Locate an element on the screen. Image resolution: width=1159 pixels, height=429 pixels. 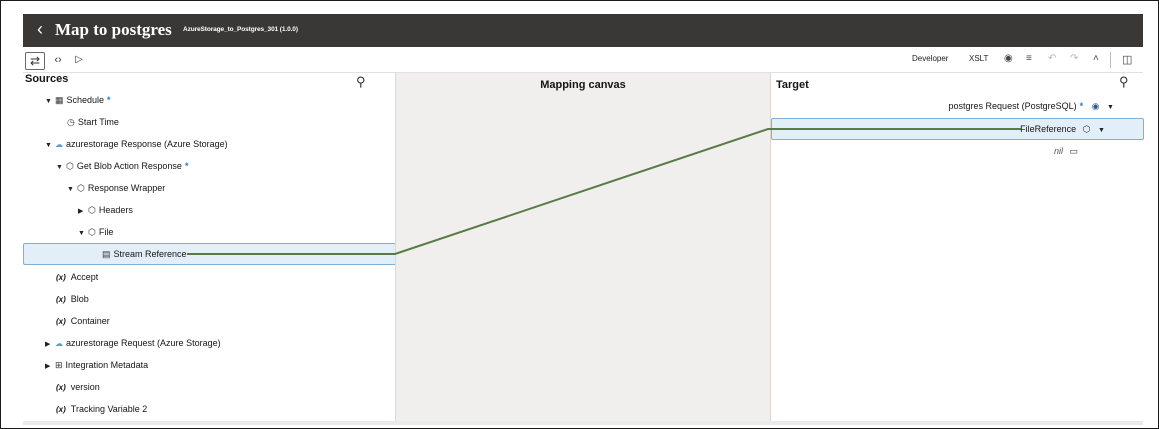
target-item-nil: nil ▭ is located at coordinates (1067, 151).